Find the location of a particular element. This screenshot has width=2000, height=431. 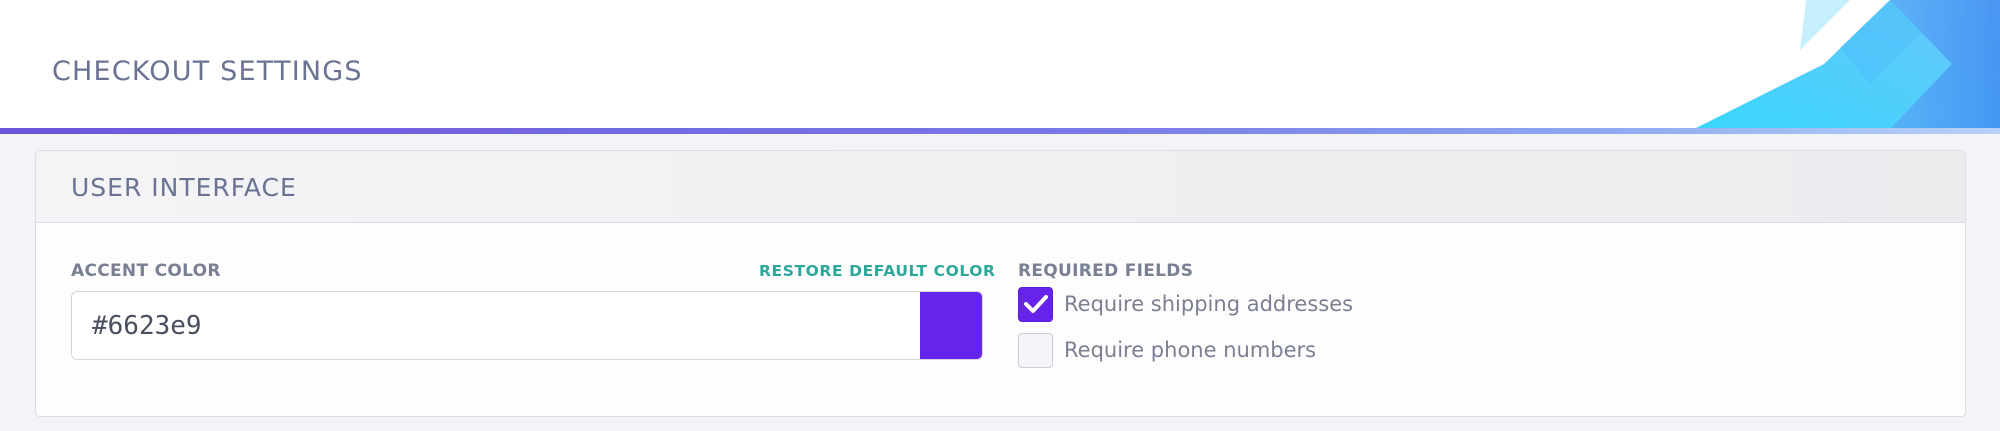

require-shipping-checkbox is located at coordinates (1035, 304).